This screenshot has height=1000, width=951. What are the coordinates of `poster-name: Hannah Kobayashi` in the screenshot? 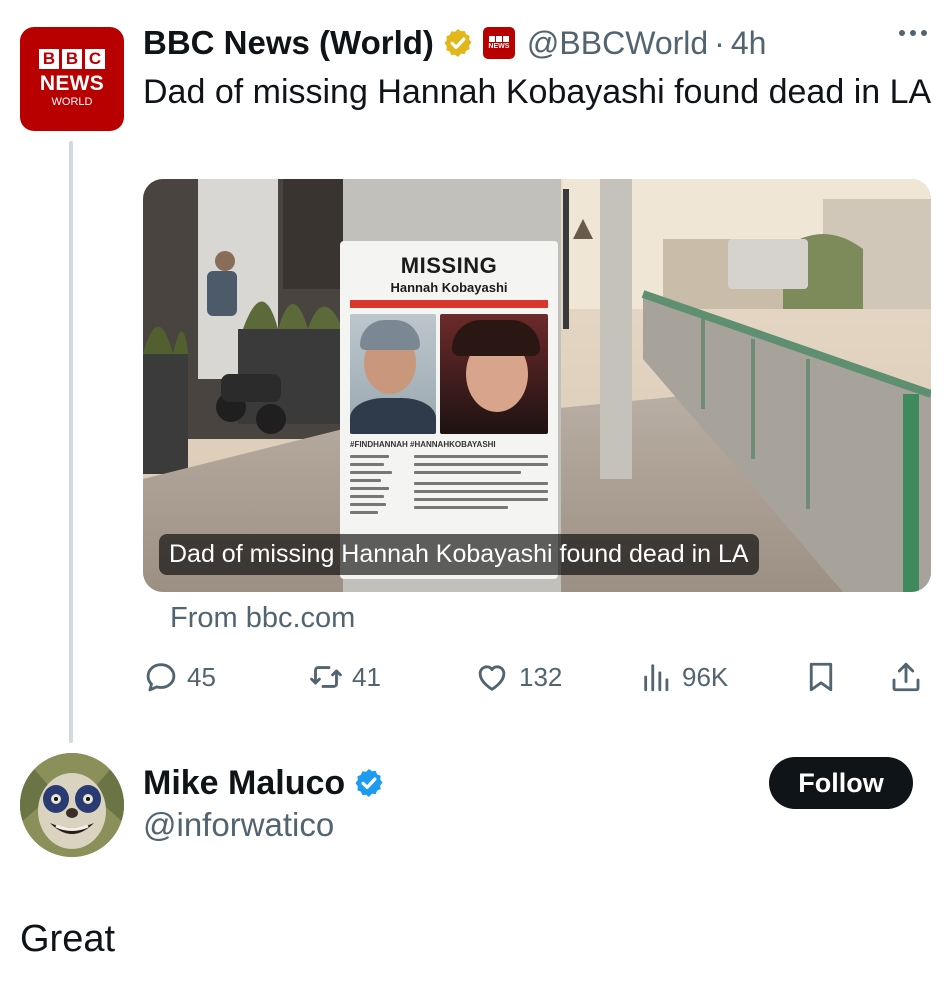 It's located at (449, 287).